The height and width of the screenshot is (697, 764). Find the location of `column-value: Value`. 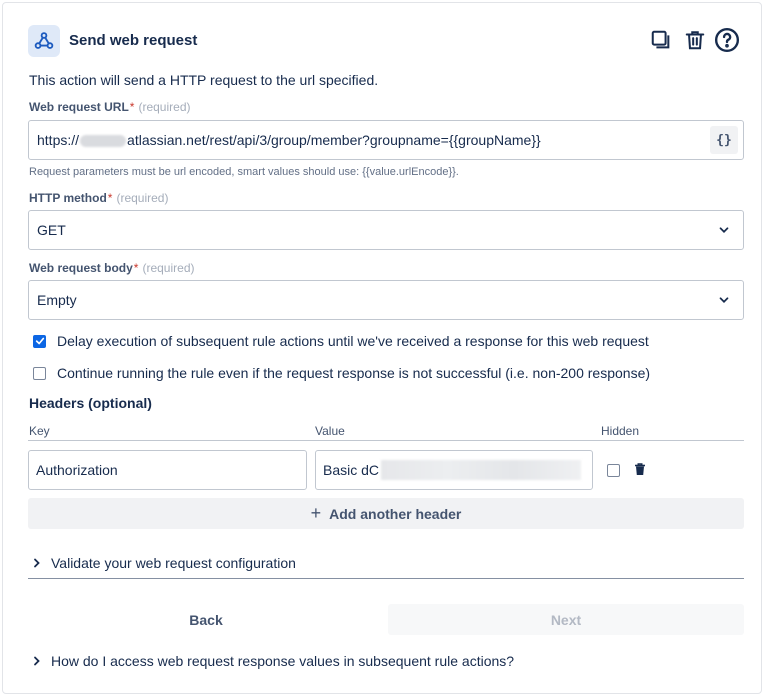

column-value: Value is located at coordinates (330, 431).